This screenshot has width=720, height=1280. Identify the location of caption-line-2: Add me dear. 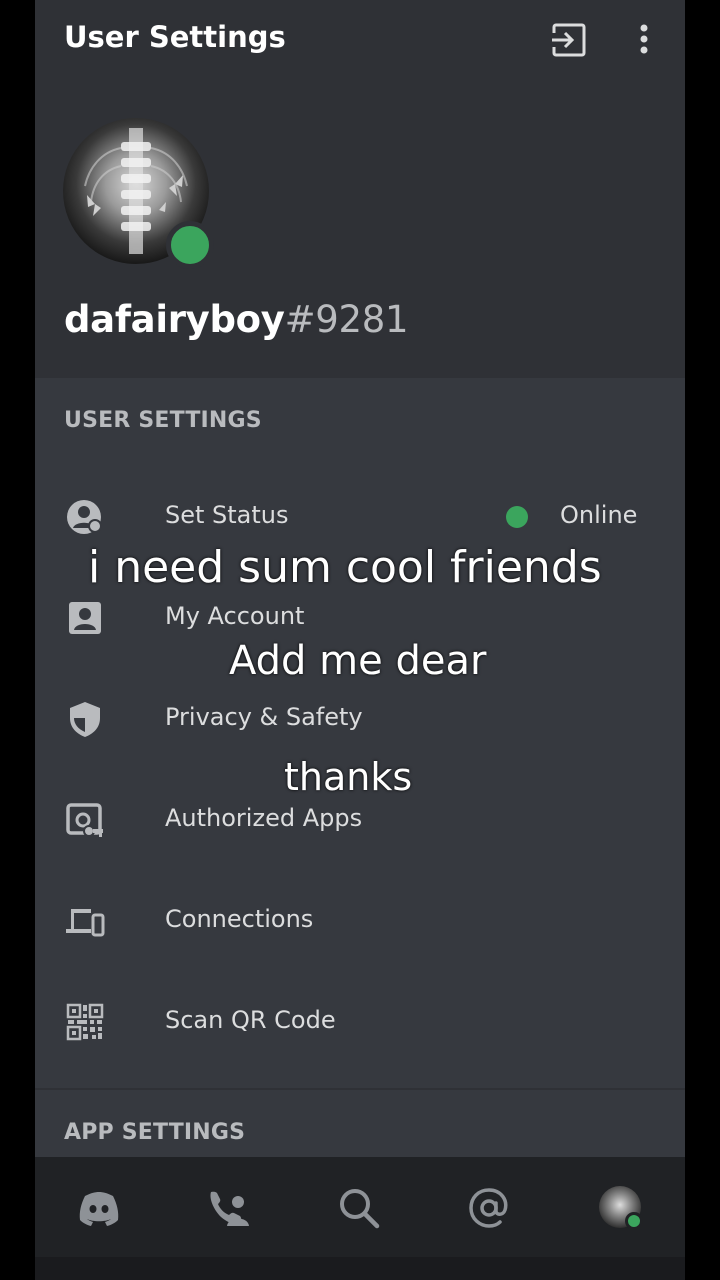
(358, 661).